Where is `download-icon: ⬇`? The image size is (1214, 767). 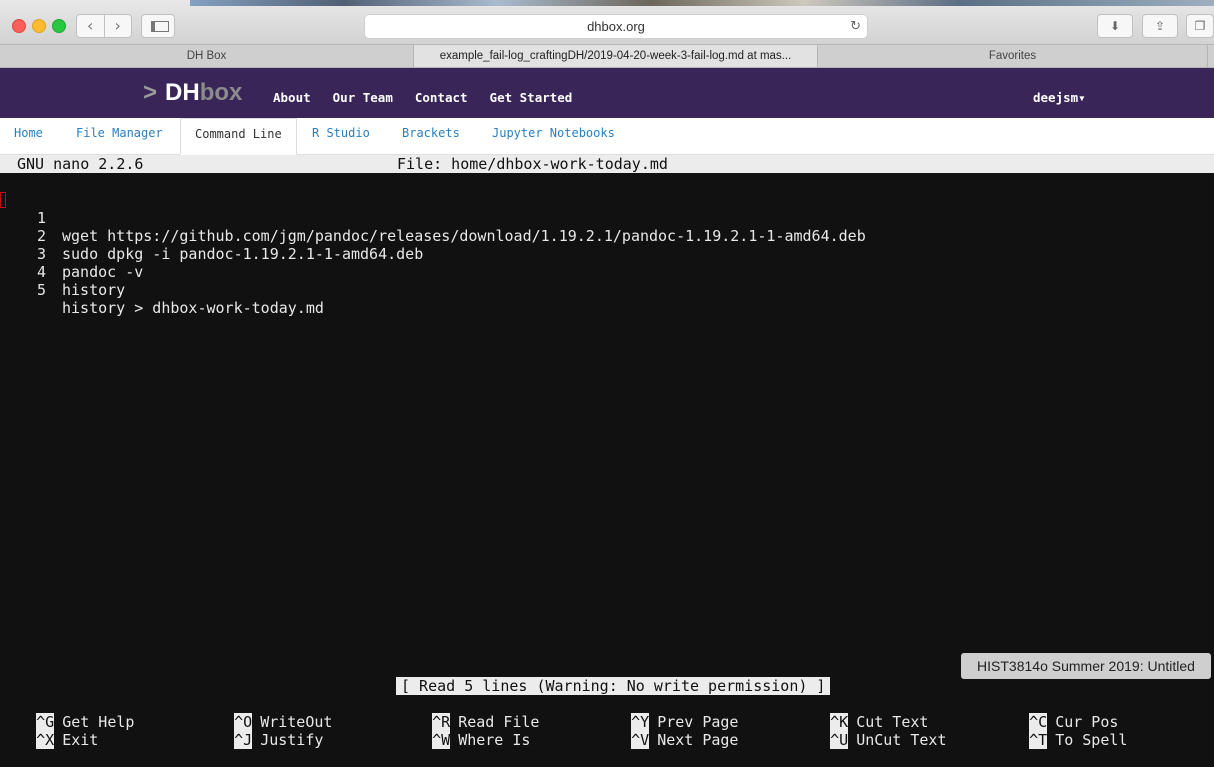
download-icon: ⬇ is located at coordinates (1115, 26).